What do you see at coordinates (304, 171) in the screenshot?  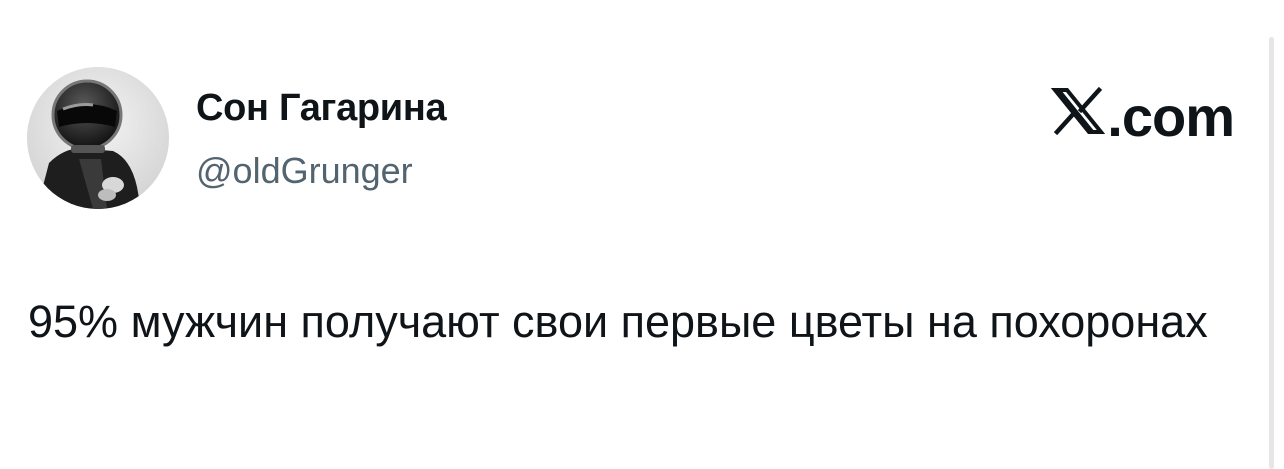 I see `author-handle: @oldGrunger` at bounding box center [304, 171].